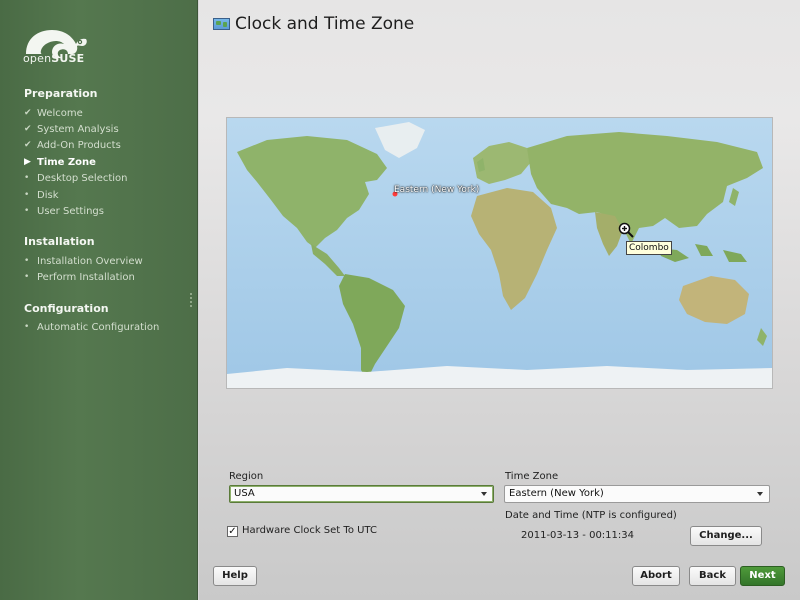  Describe the element at coordinates (649, 248) in the screenshot. I see `map-hover-tooltip: Colombo` at that location.